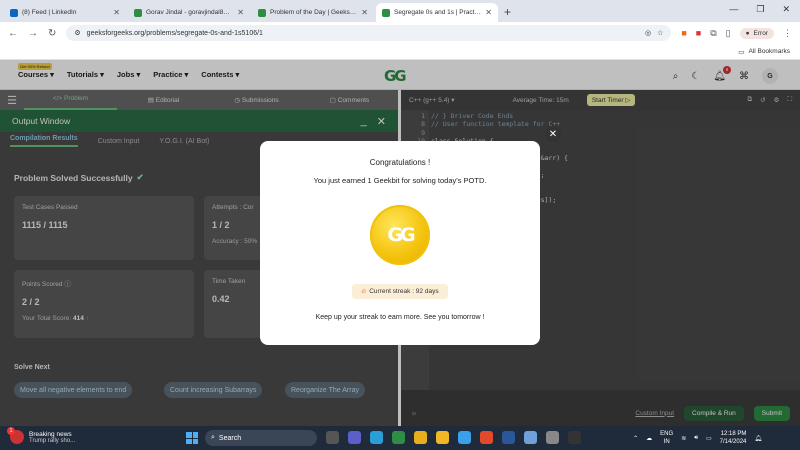 Image resolution: width=800 pixels, height=450 pixels. I want to click on profile-error-button: ● Error, so click(756, 33).